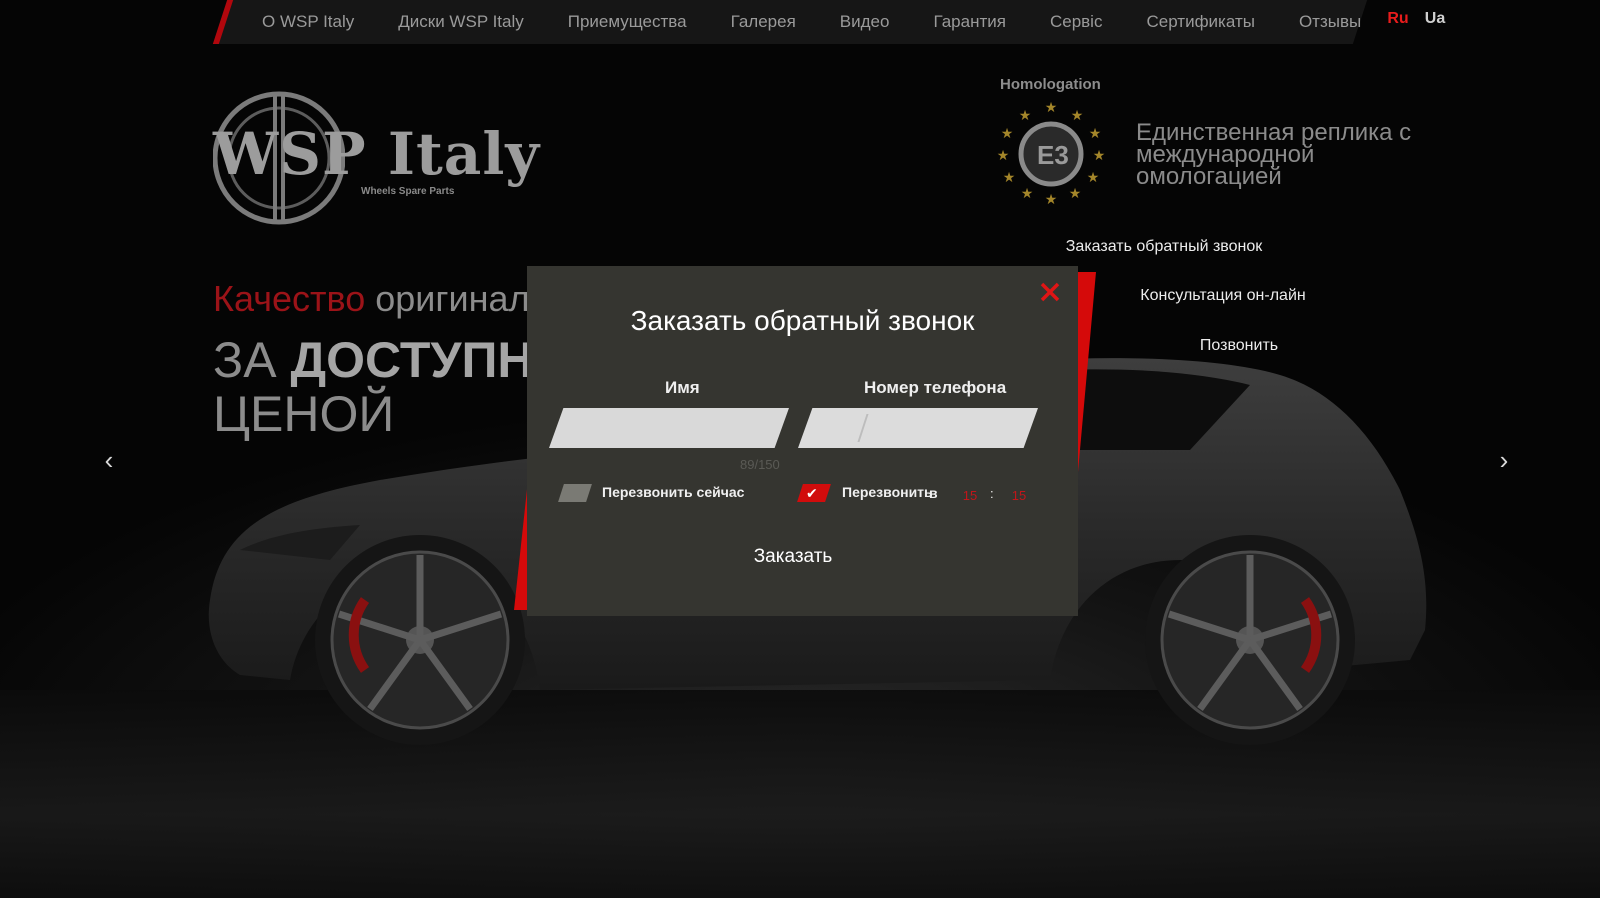 This screenshot has width=1600, height=898. What do you see at coordinates (802, 320) in the screenshot?
I see `modal-title: Заказать обратный звонок` at bounding box center [802, 320].